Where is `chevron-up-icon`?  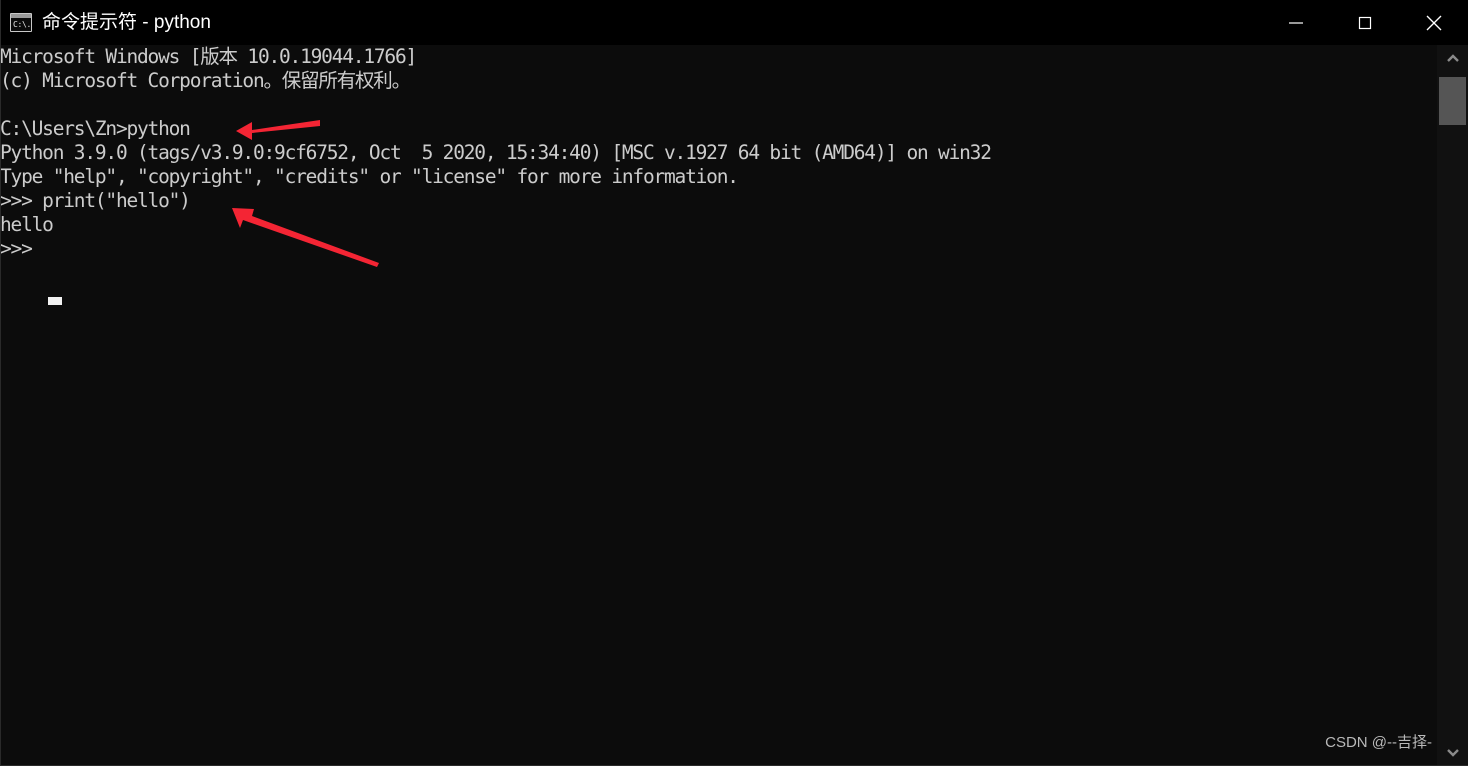
chevron-up-icon is located at coordinates (1452, 58).